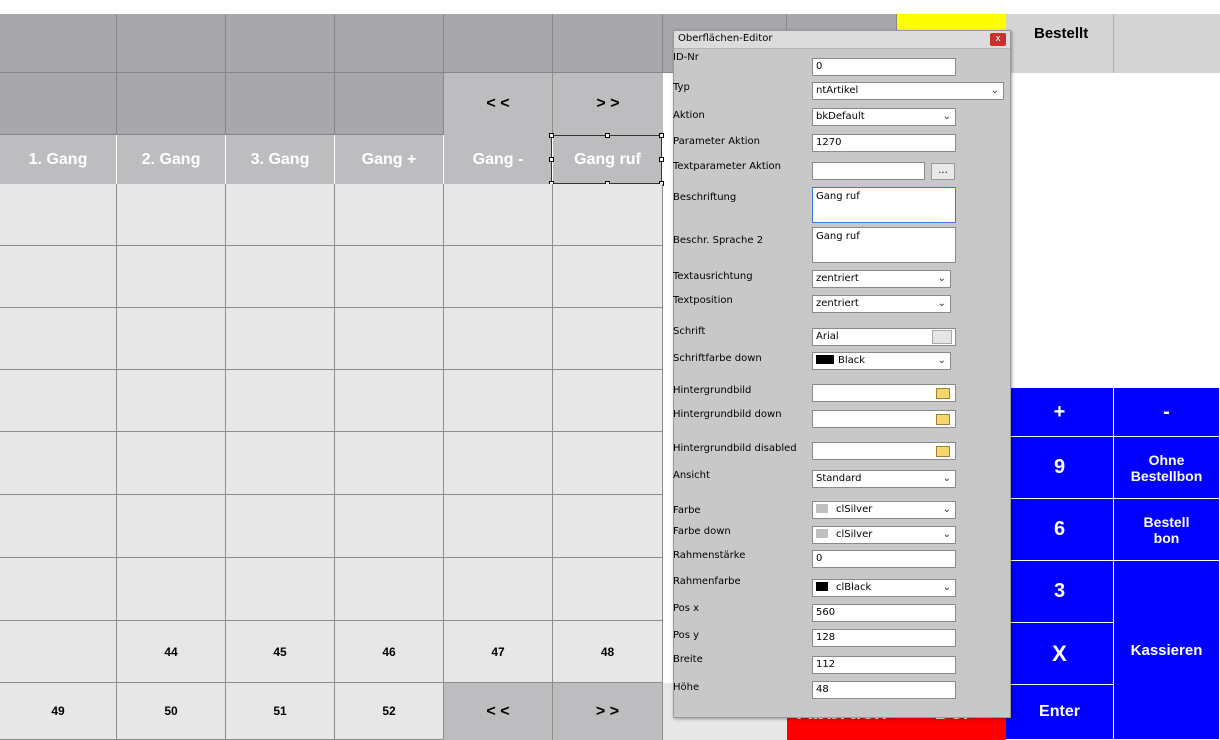  What do you see at coordinates (1167, 412) in the screenshot?
I see `minus-button: -` at bounding box center [1167, 412].